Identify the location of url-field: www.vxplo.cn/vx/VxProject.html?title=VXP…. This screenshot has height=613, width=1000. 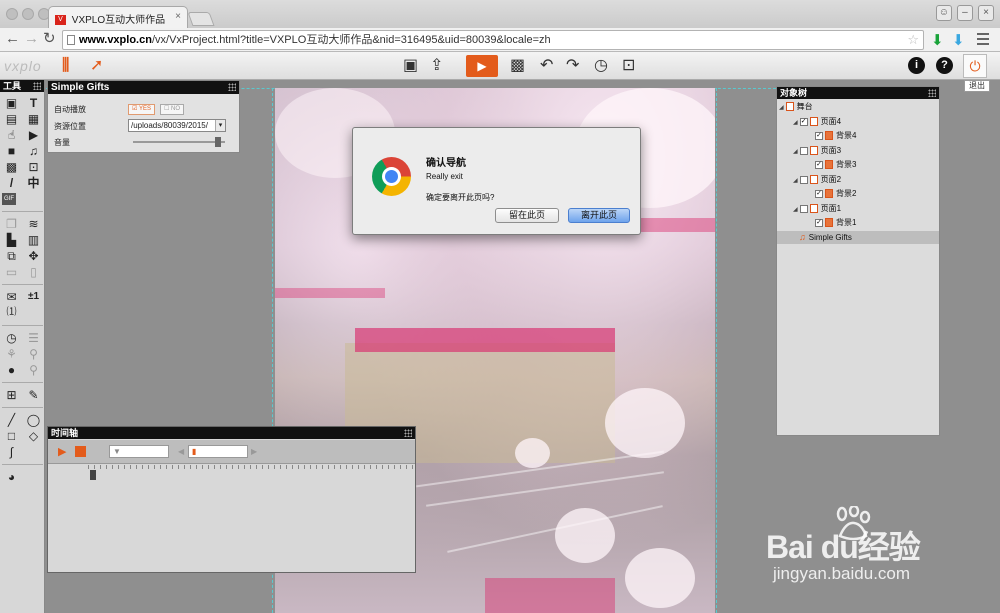
(493, 40).